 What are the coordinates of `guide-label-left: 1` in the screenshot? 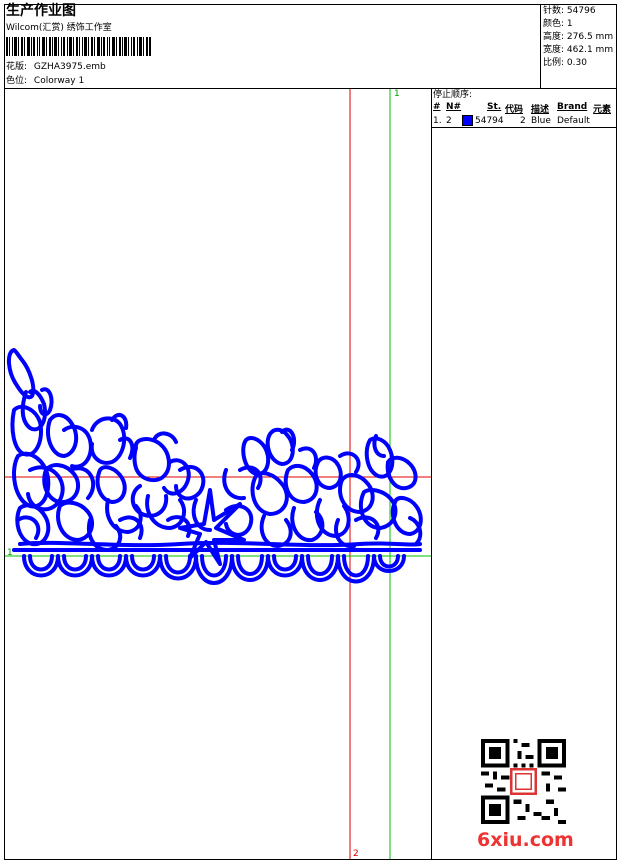 It's located at (10, 553).